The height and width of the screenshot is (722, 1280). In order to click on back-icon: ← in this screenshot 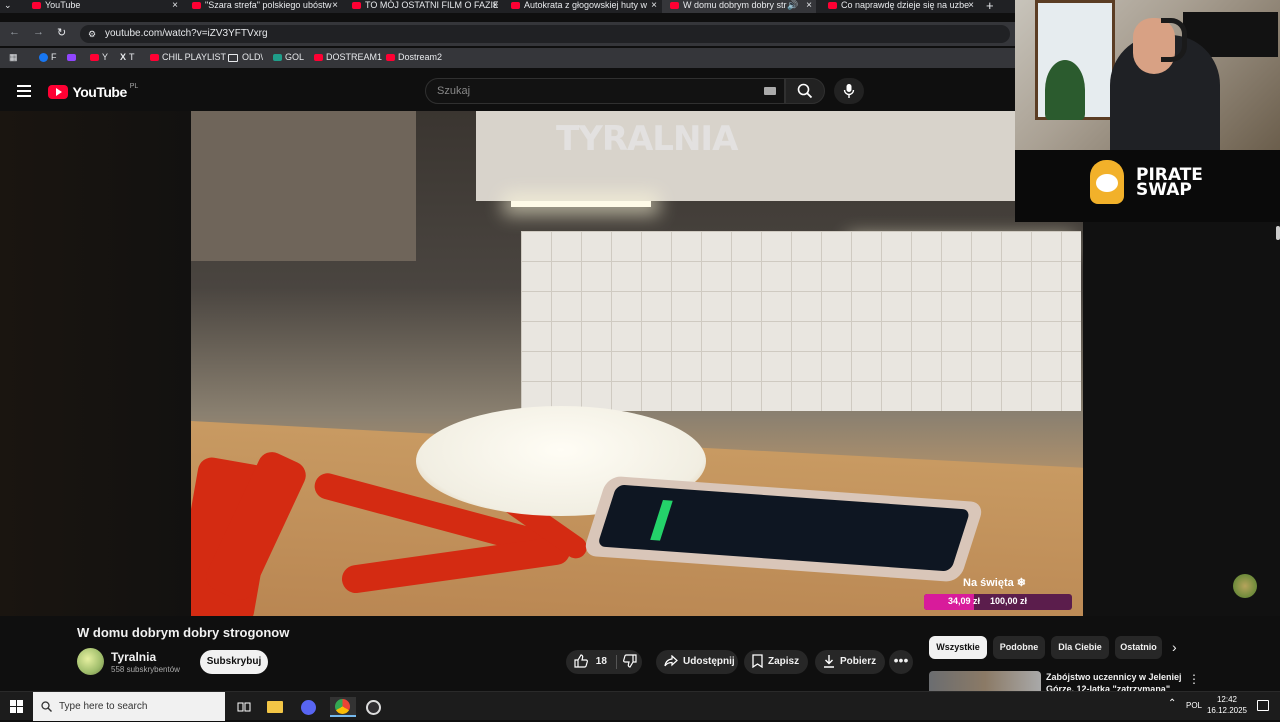, I will do `click(14, 32)`.